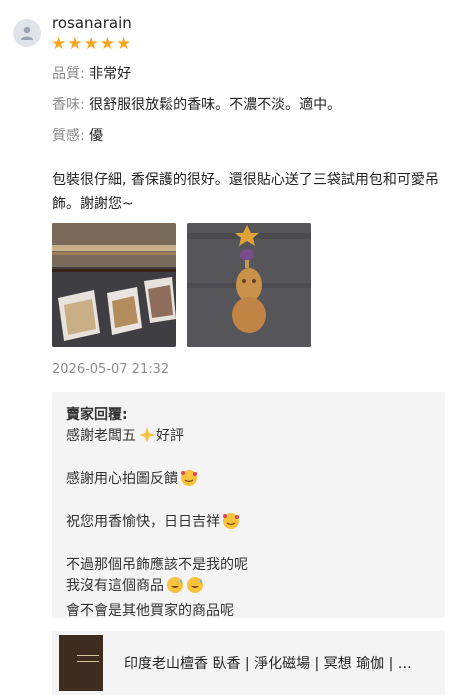 This screenshot has height=695, width=460. What do you see at coordinates (81, 663) in the screenshot?
I see `product-thumbnail` at bounding box center [81, 663].